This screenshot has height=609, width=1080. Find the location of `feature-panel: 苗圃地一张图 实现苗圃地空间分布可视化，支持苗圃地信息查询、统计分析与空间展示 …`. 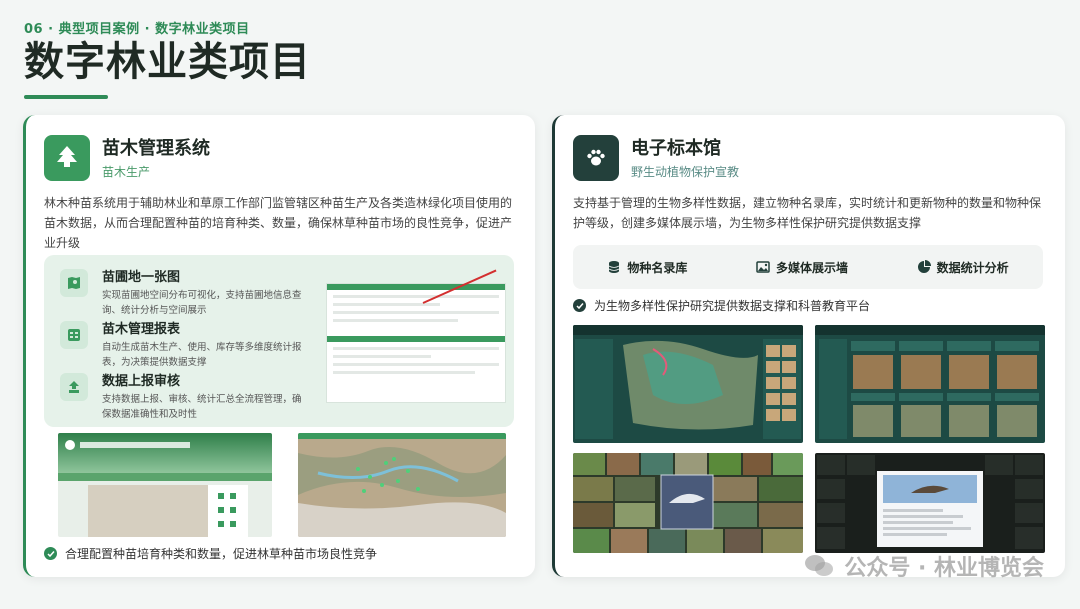

feature-panel: 苗圃地一张图 实现苗圃地空间分布可视化，支持苗圃地信息查询、统计分析与空间展示 … is located at coordinates (279, 341).